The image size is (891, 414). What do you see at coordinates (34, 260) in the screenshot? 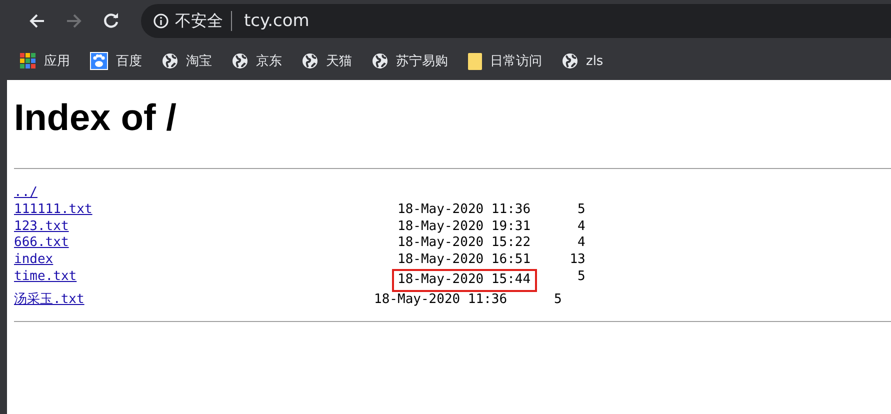
I see `file-link: index` at bounding box center [34, 260].